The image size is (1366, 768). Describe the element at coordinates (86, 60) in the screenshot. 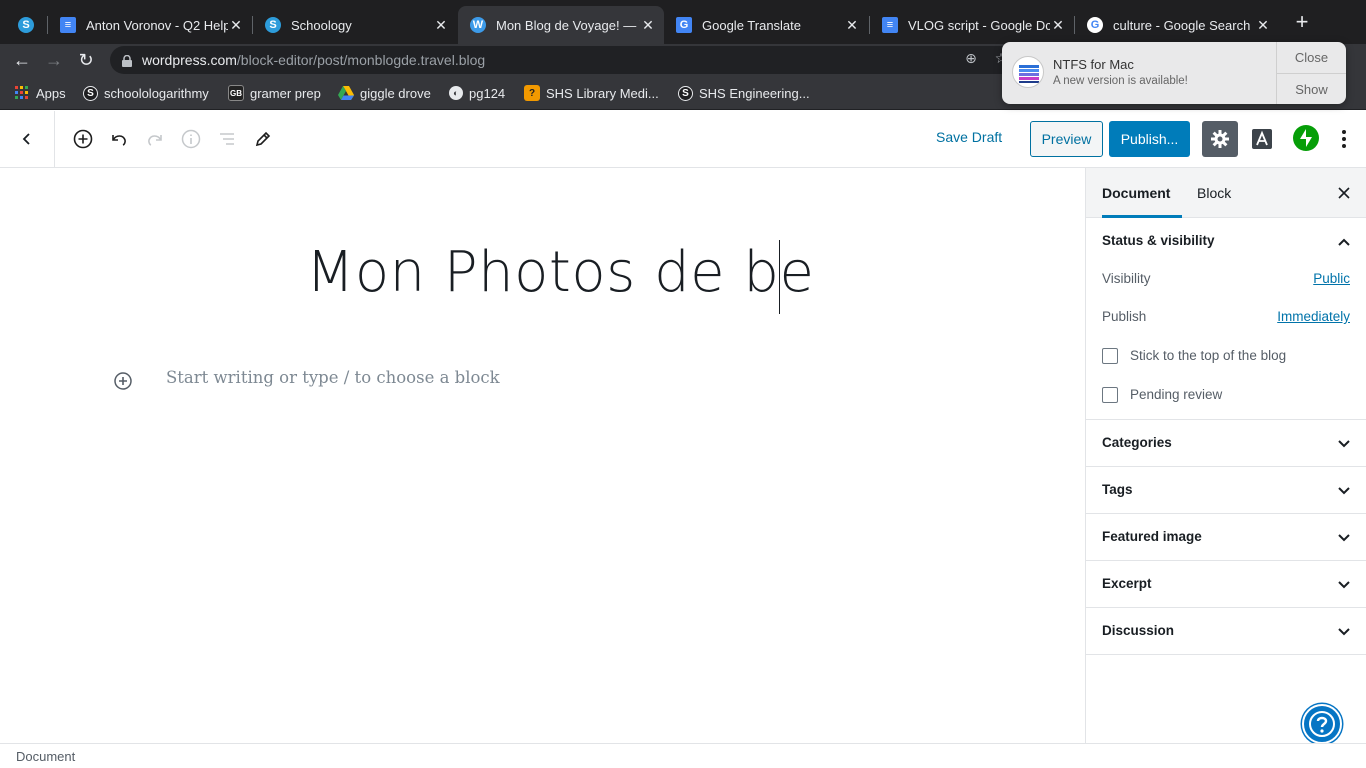

I see `reload-icon: ↻` at that location.